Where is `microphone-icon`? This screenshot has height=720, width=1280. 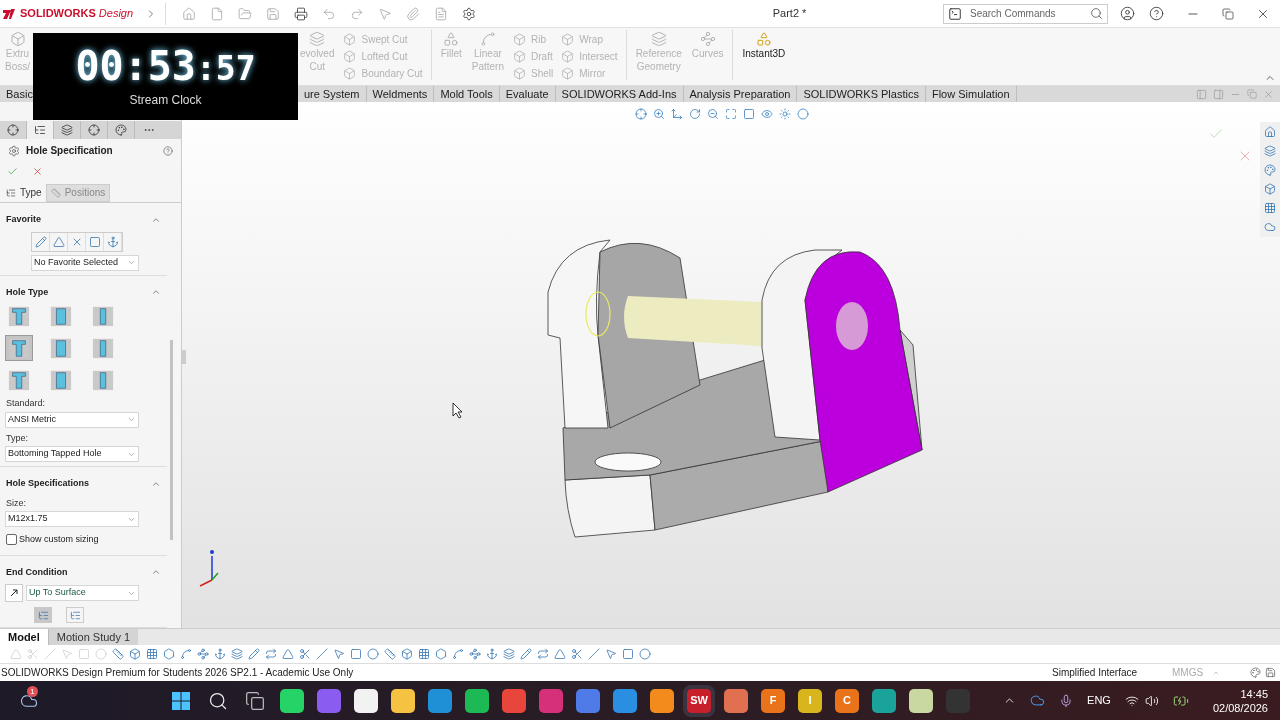
microphone-icon is located at coordinates (1066, 700).